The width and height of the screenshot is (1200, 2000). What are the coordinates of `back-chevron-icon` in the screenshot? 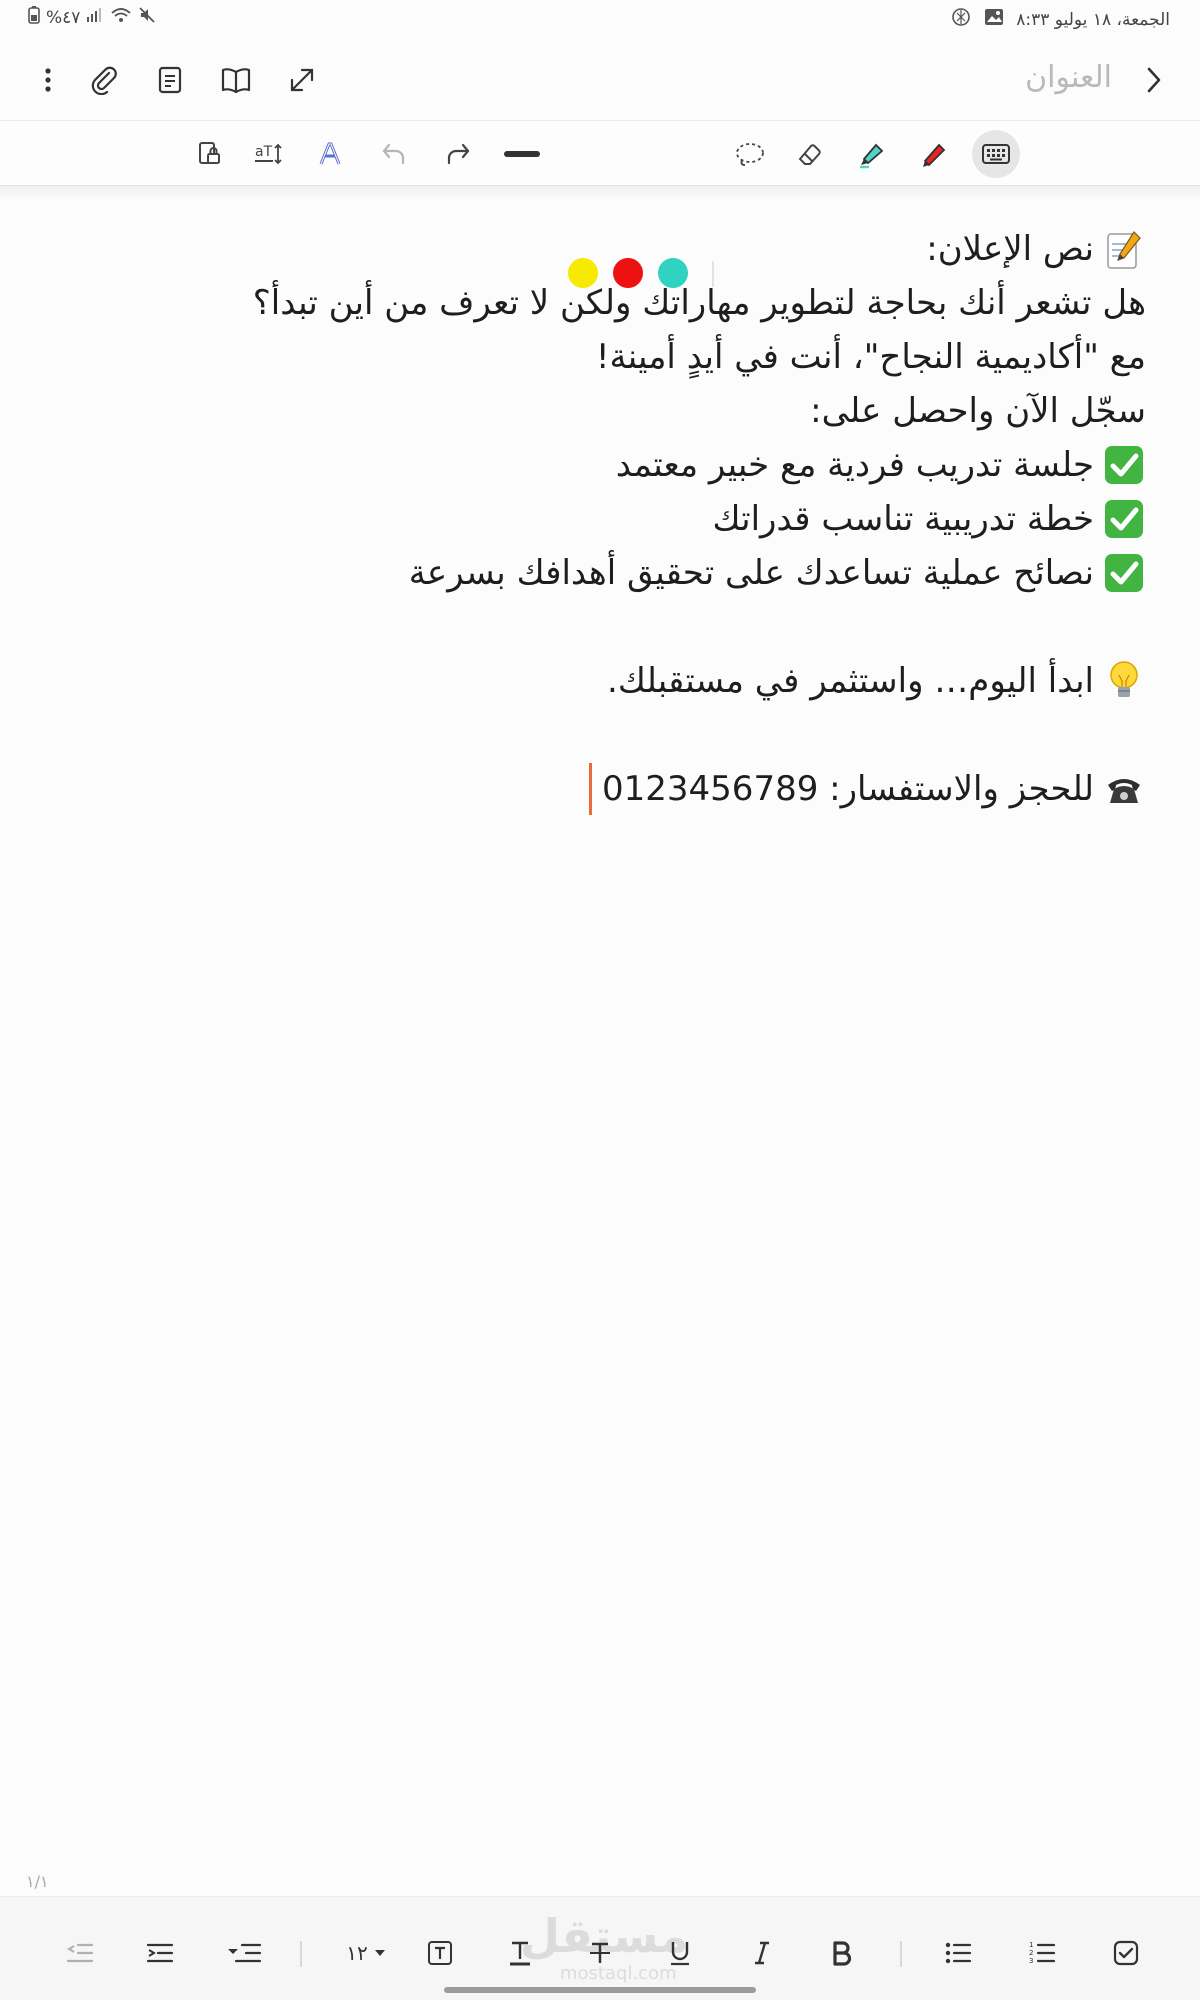 It's located at (1154, 80).